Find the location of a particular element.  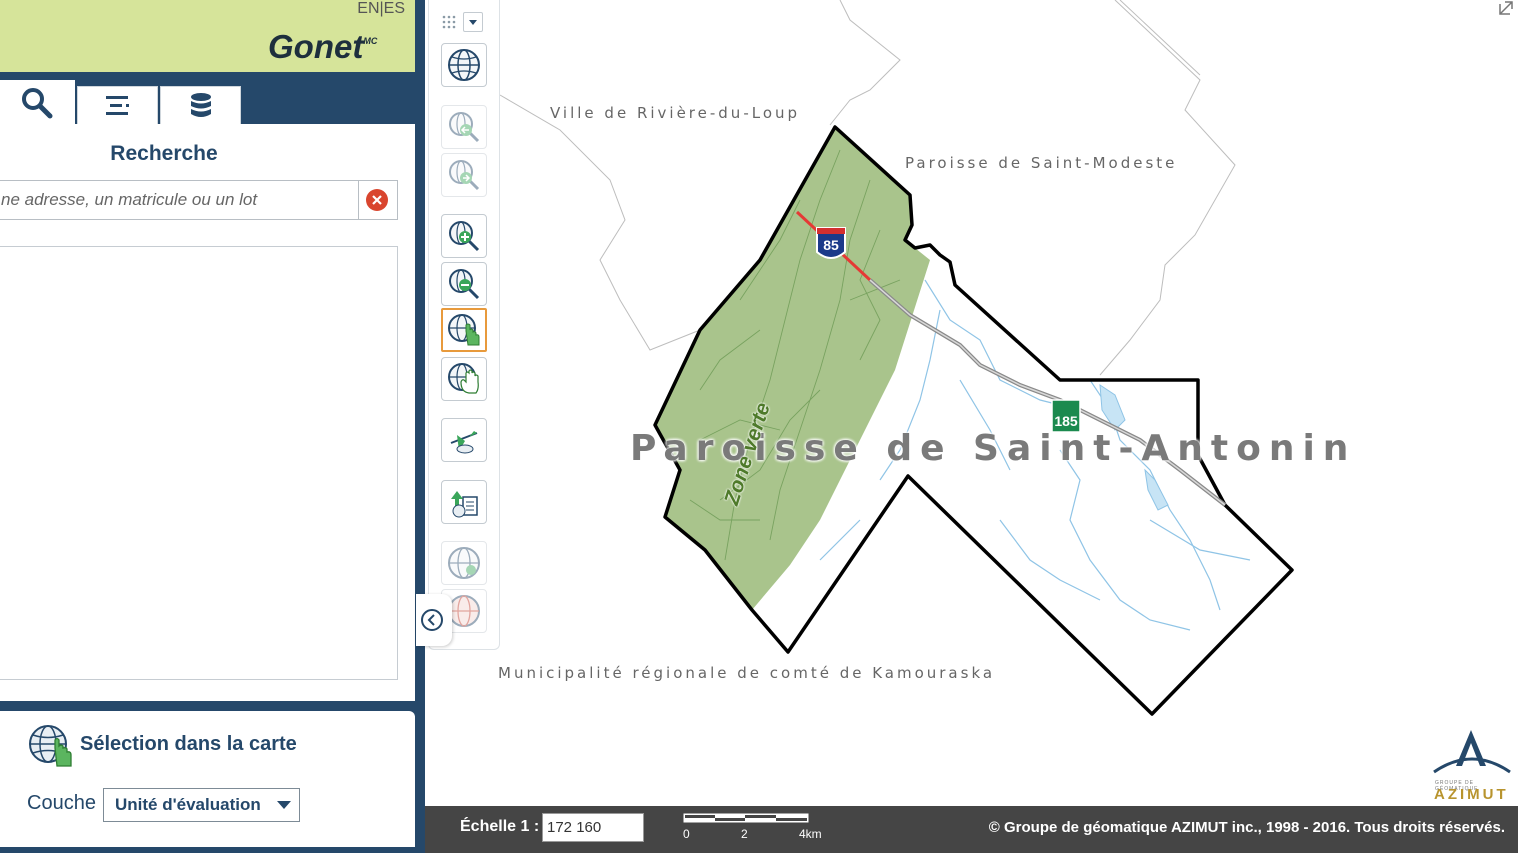

tab-legend is located at coordinates (117, 105).